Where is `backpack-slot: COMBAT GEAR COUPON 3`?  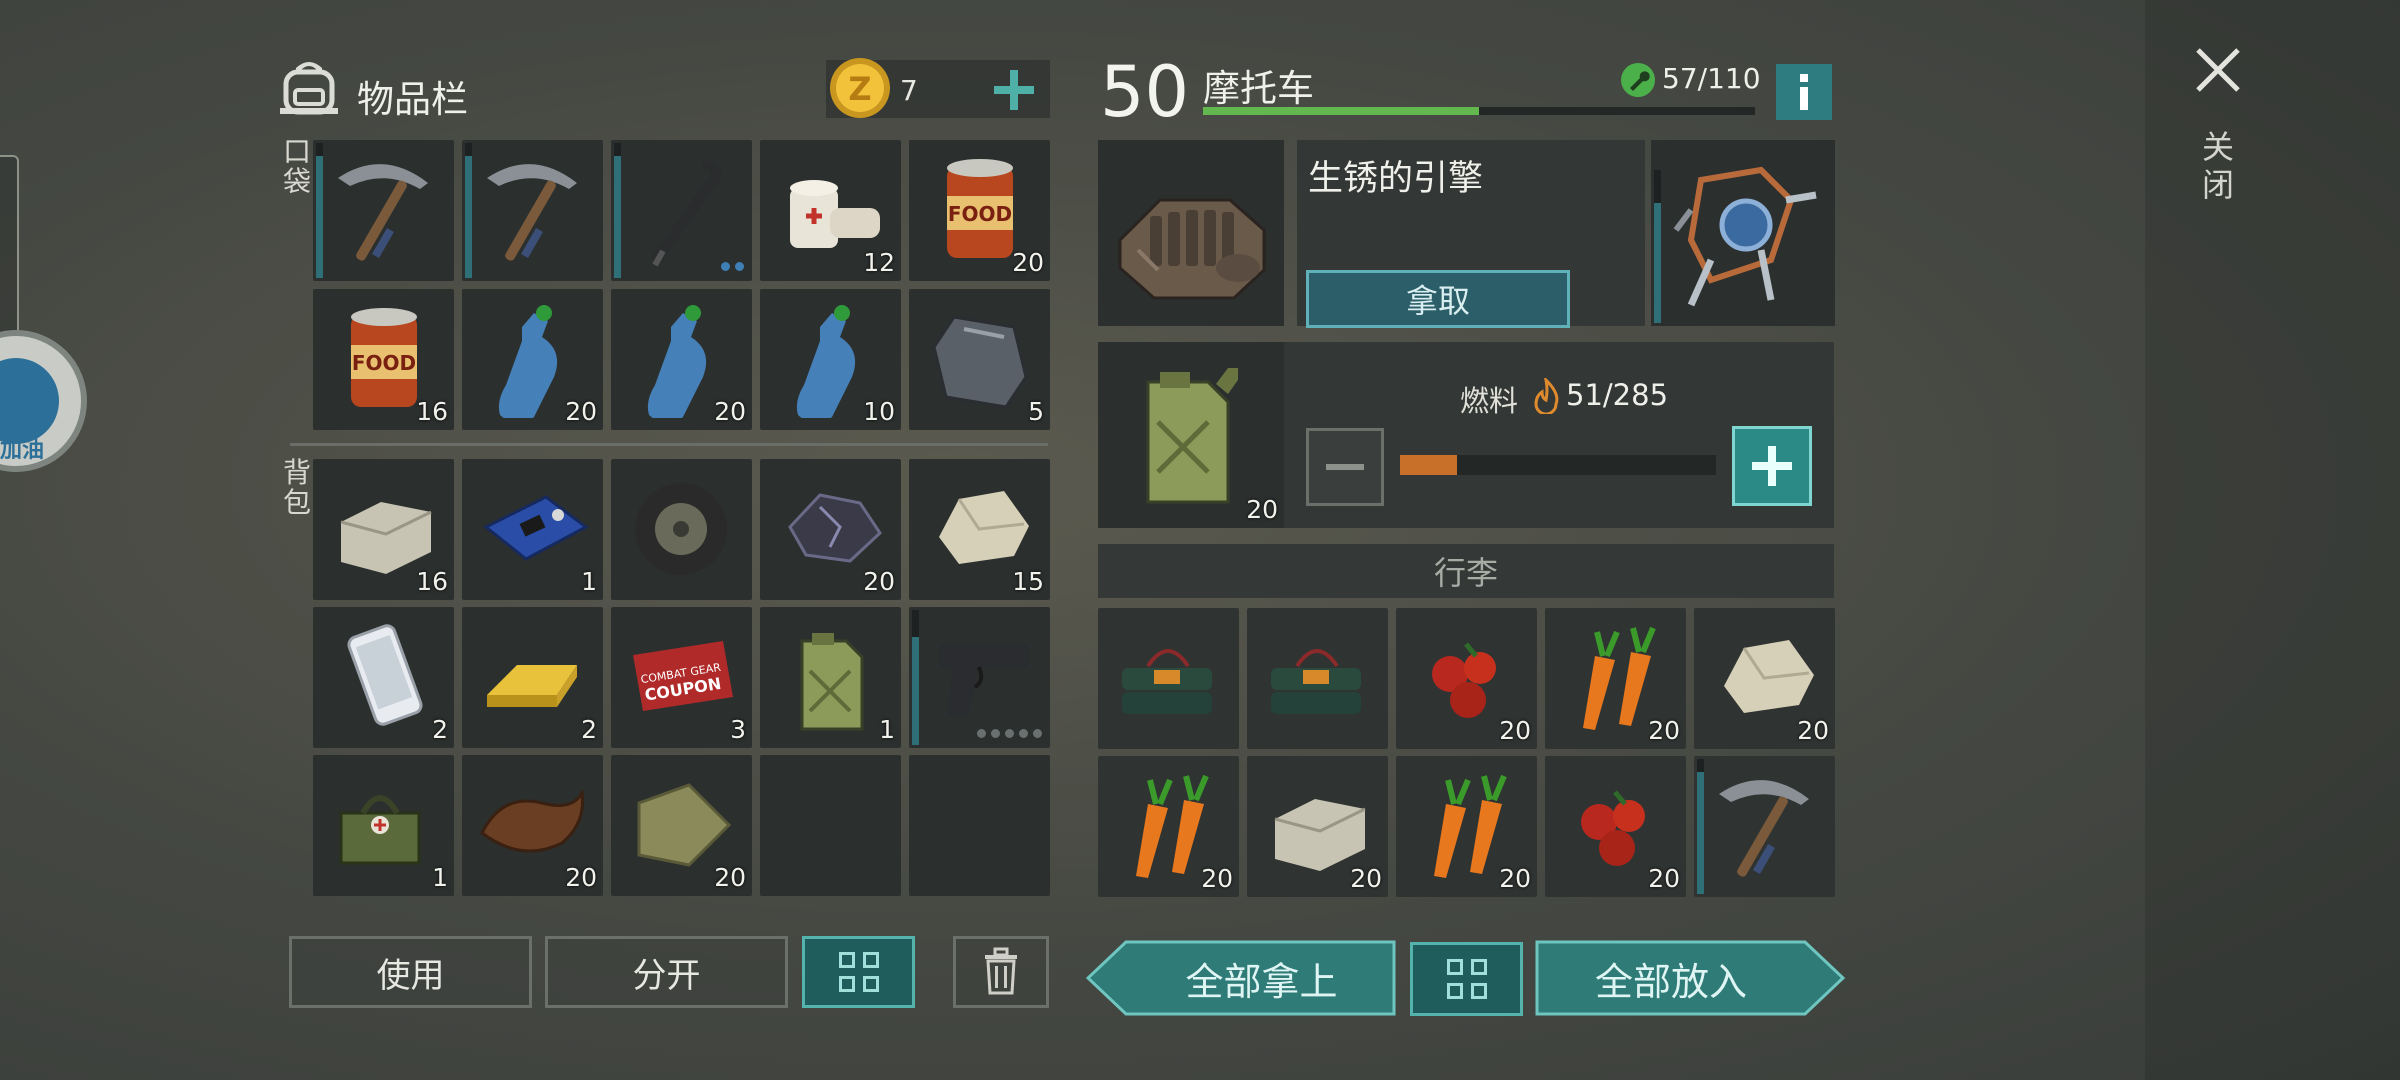
backpack-slot: COMBAT GEAR COUPON 3 is located at coordinates (681, 677).